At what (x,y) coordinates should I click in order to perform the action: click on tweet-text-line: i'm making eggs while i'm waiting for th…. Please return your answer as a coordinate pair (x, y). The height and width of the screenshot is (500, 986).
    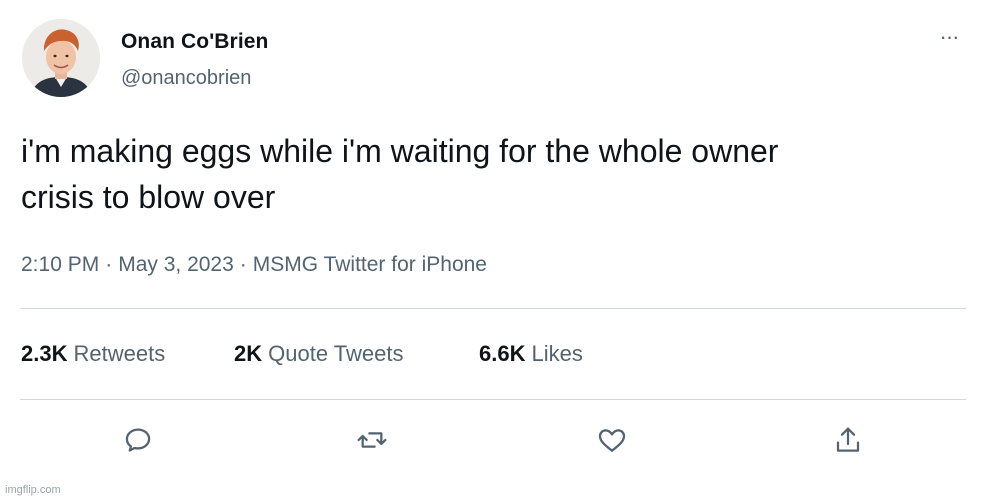
    Looking at the image, I should click on (400, 151).